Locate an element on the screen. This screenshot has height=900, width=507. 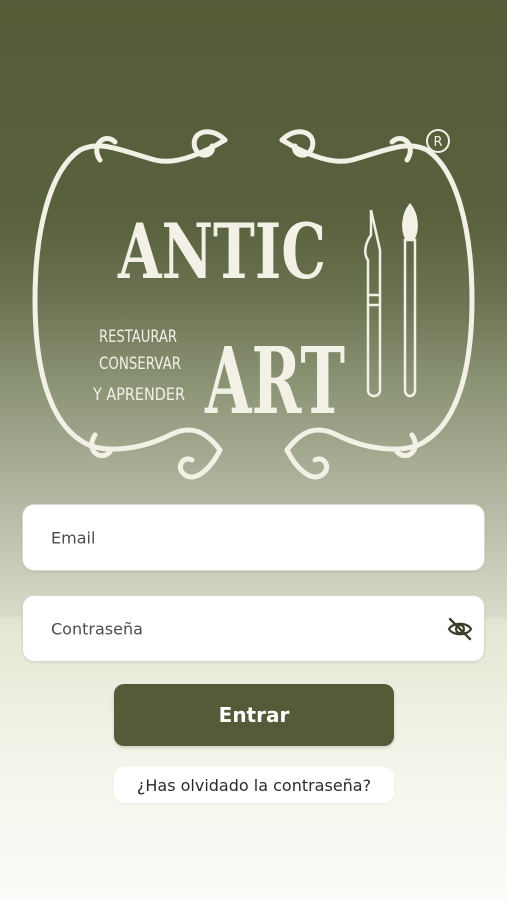
logo-word-antic: ANTIC is located at coordinates (221, 251).